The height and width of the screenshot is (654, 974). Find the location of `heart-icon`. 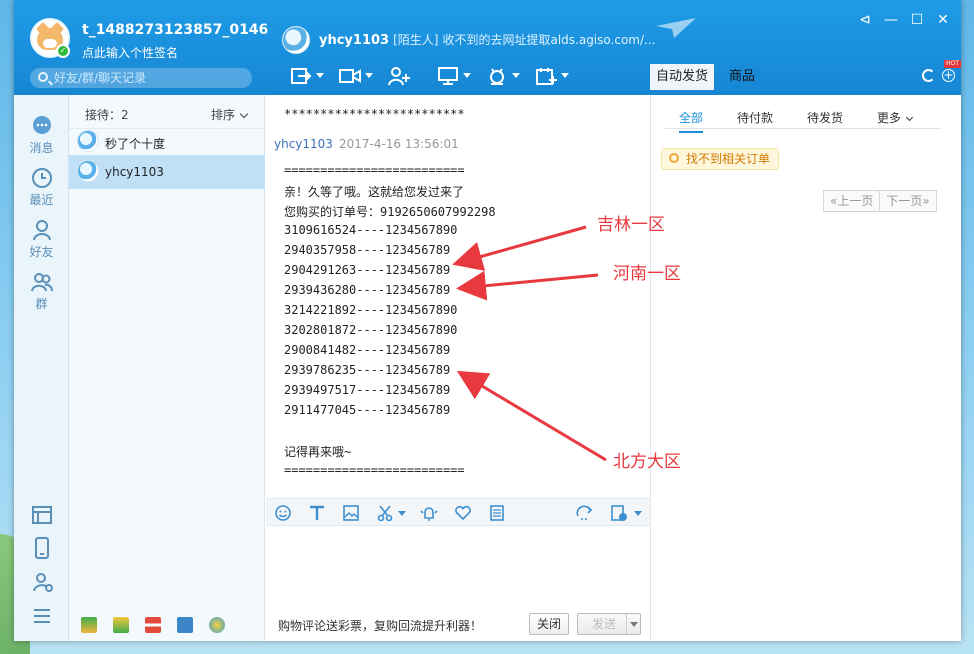

heart-icon is located at coordinates (463, 513).